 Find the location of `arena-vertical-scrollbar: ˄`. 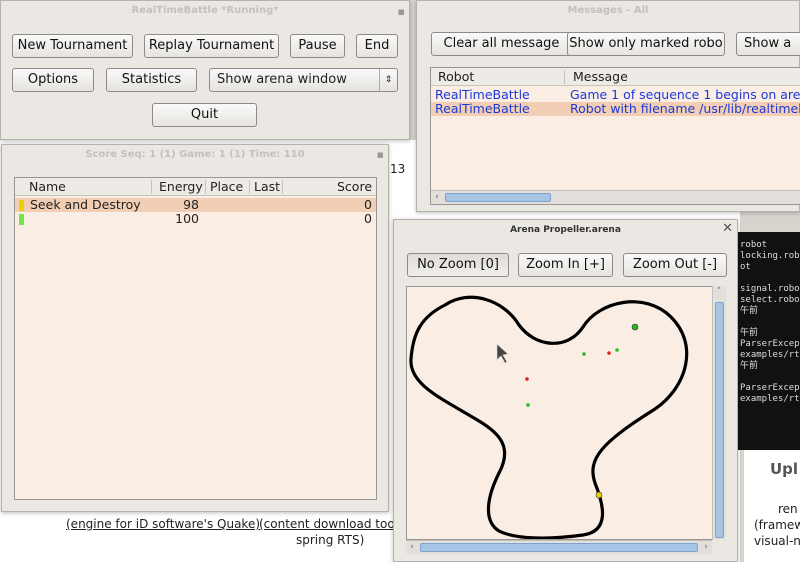

arena-vertical-scrollbar: ˄ is located at coordinates (719, 413).